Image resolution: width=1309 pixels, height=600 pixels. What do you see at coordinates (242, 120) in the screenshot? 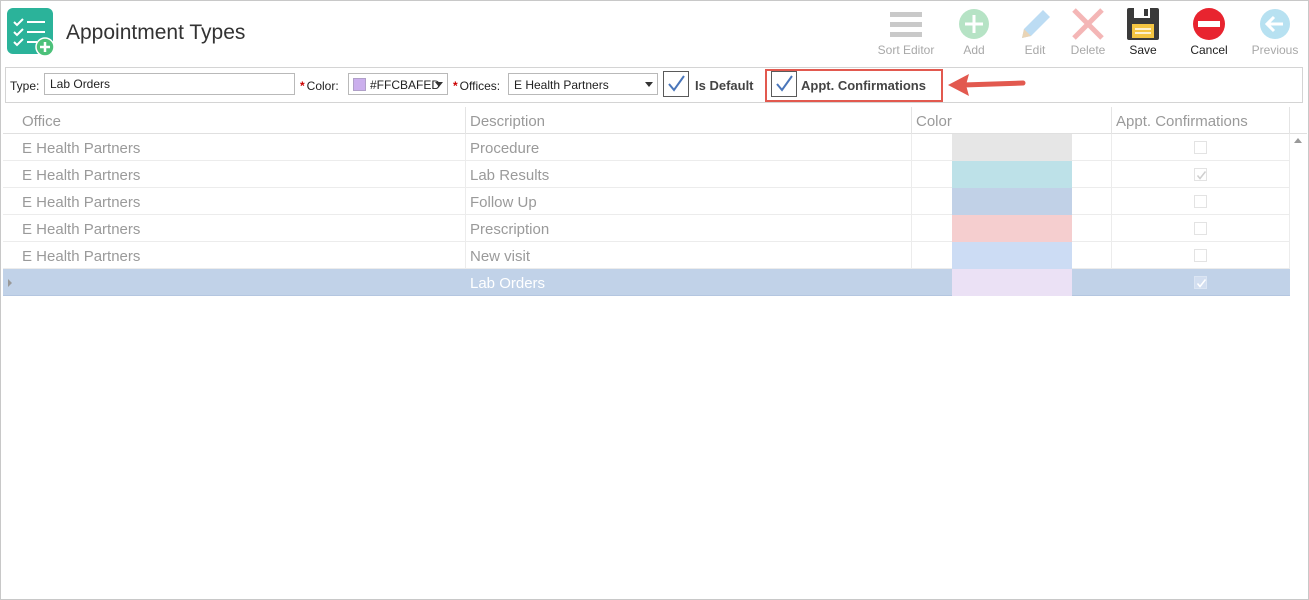
I see `column-header-office: Office` at bounding box center [242, 120].